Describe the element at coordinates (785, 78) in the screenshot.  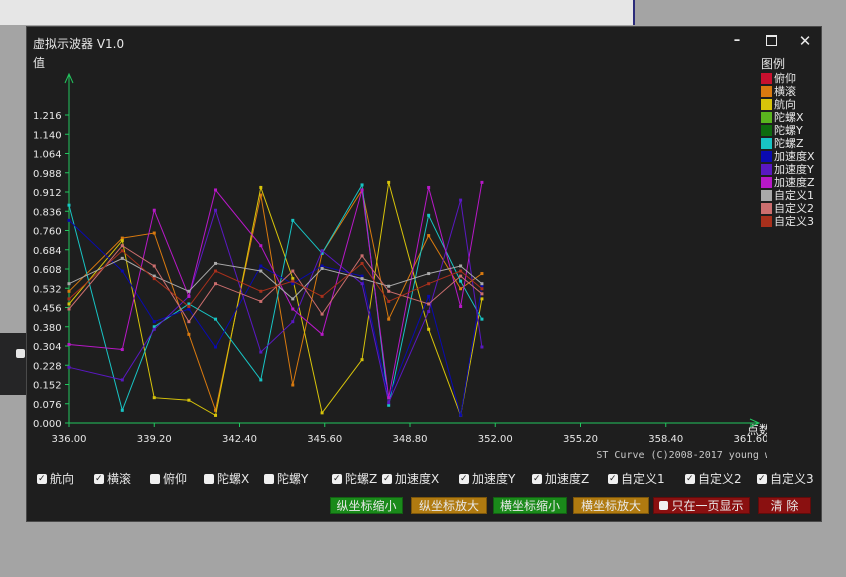
I see `legend-label: 俯仰` at that location.